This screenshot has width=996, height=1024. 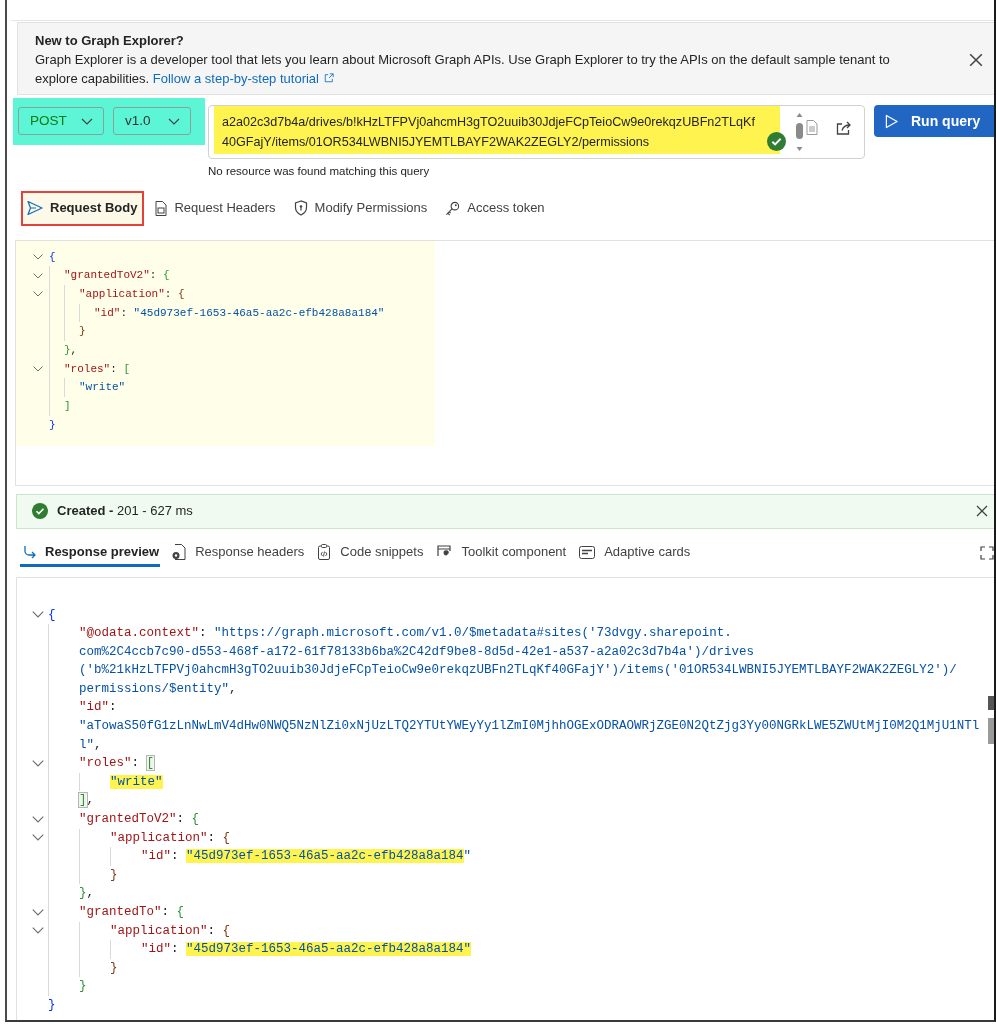 What do you see at coordinates (152, 121) in the screenshot?
I see `version-dropdown: v1.0` at bounding box center [152, 121].